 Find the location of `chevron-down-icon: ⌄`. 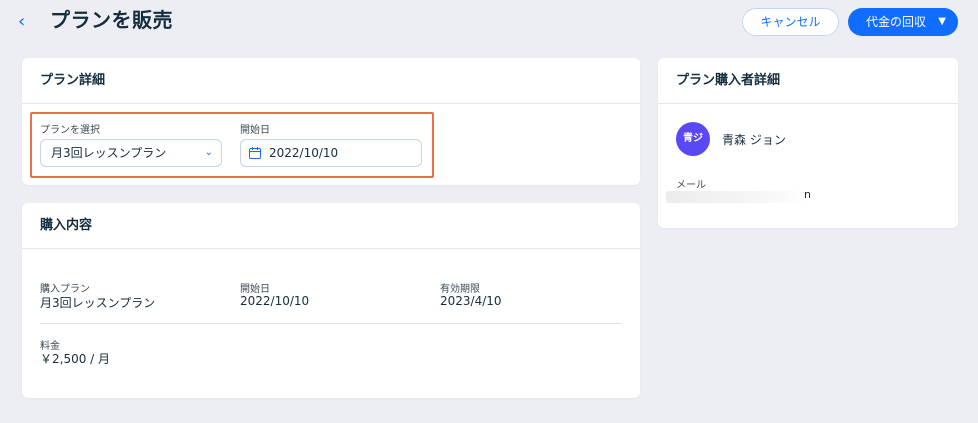

chevron-down-icon: ⌄ is located at coordinates (208, 152).